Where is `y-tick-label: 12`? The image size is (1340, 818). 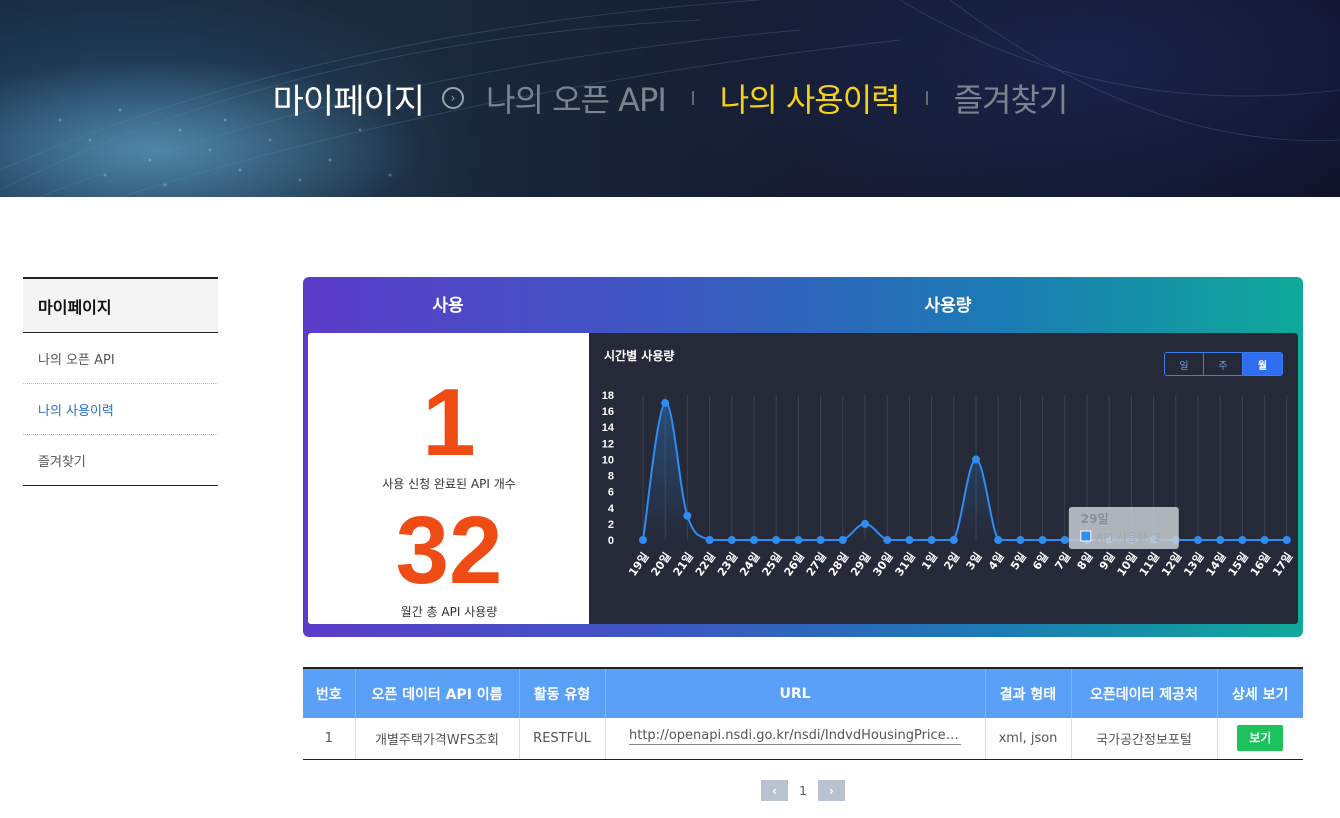
y-tick-label: 12 is located at coordinates (608, 444).